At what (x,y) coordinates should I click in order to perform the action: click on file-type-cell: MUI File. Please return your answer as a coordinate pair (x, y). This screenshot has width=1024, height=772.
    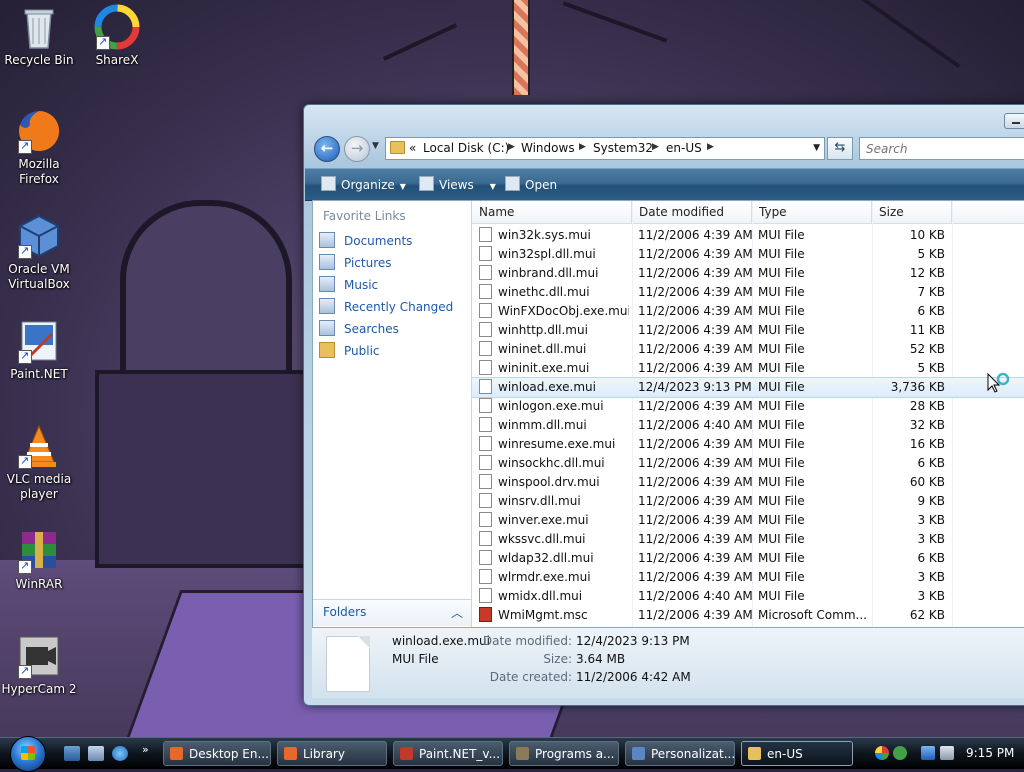
    Looking at the image, I should click on (814, 292).